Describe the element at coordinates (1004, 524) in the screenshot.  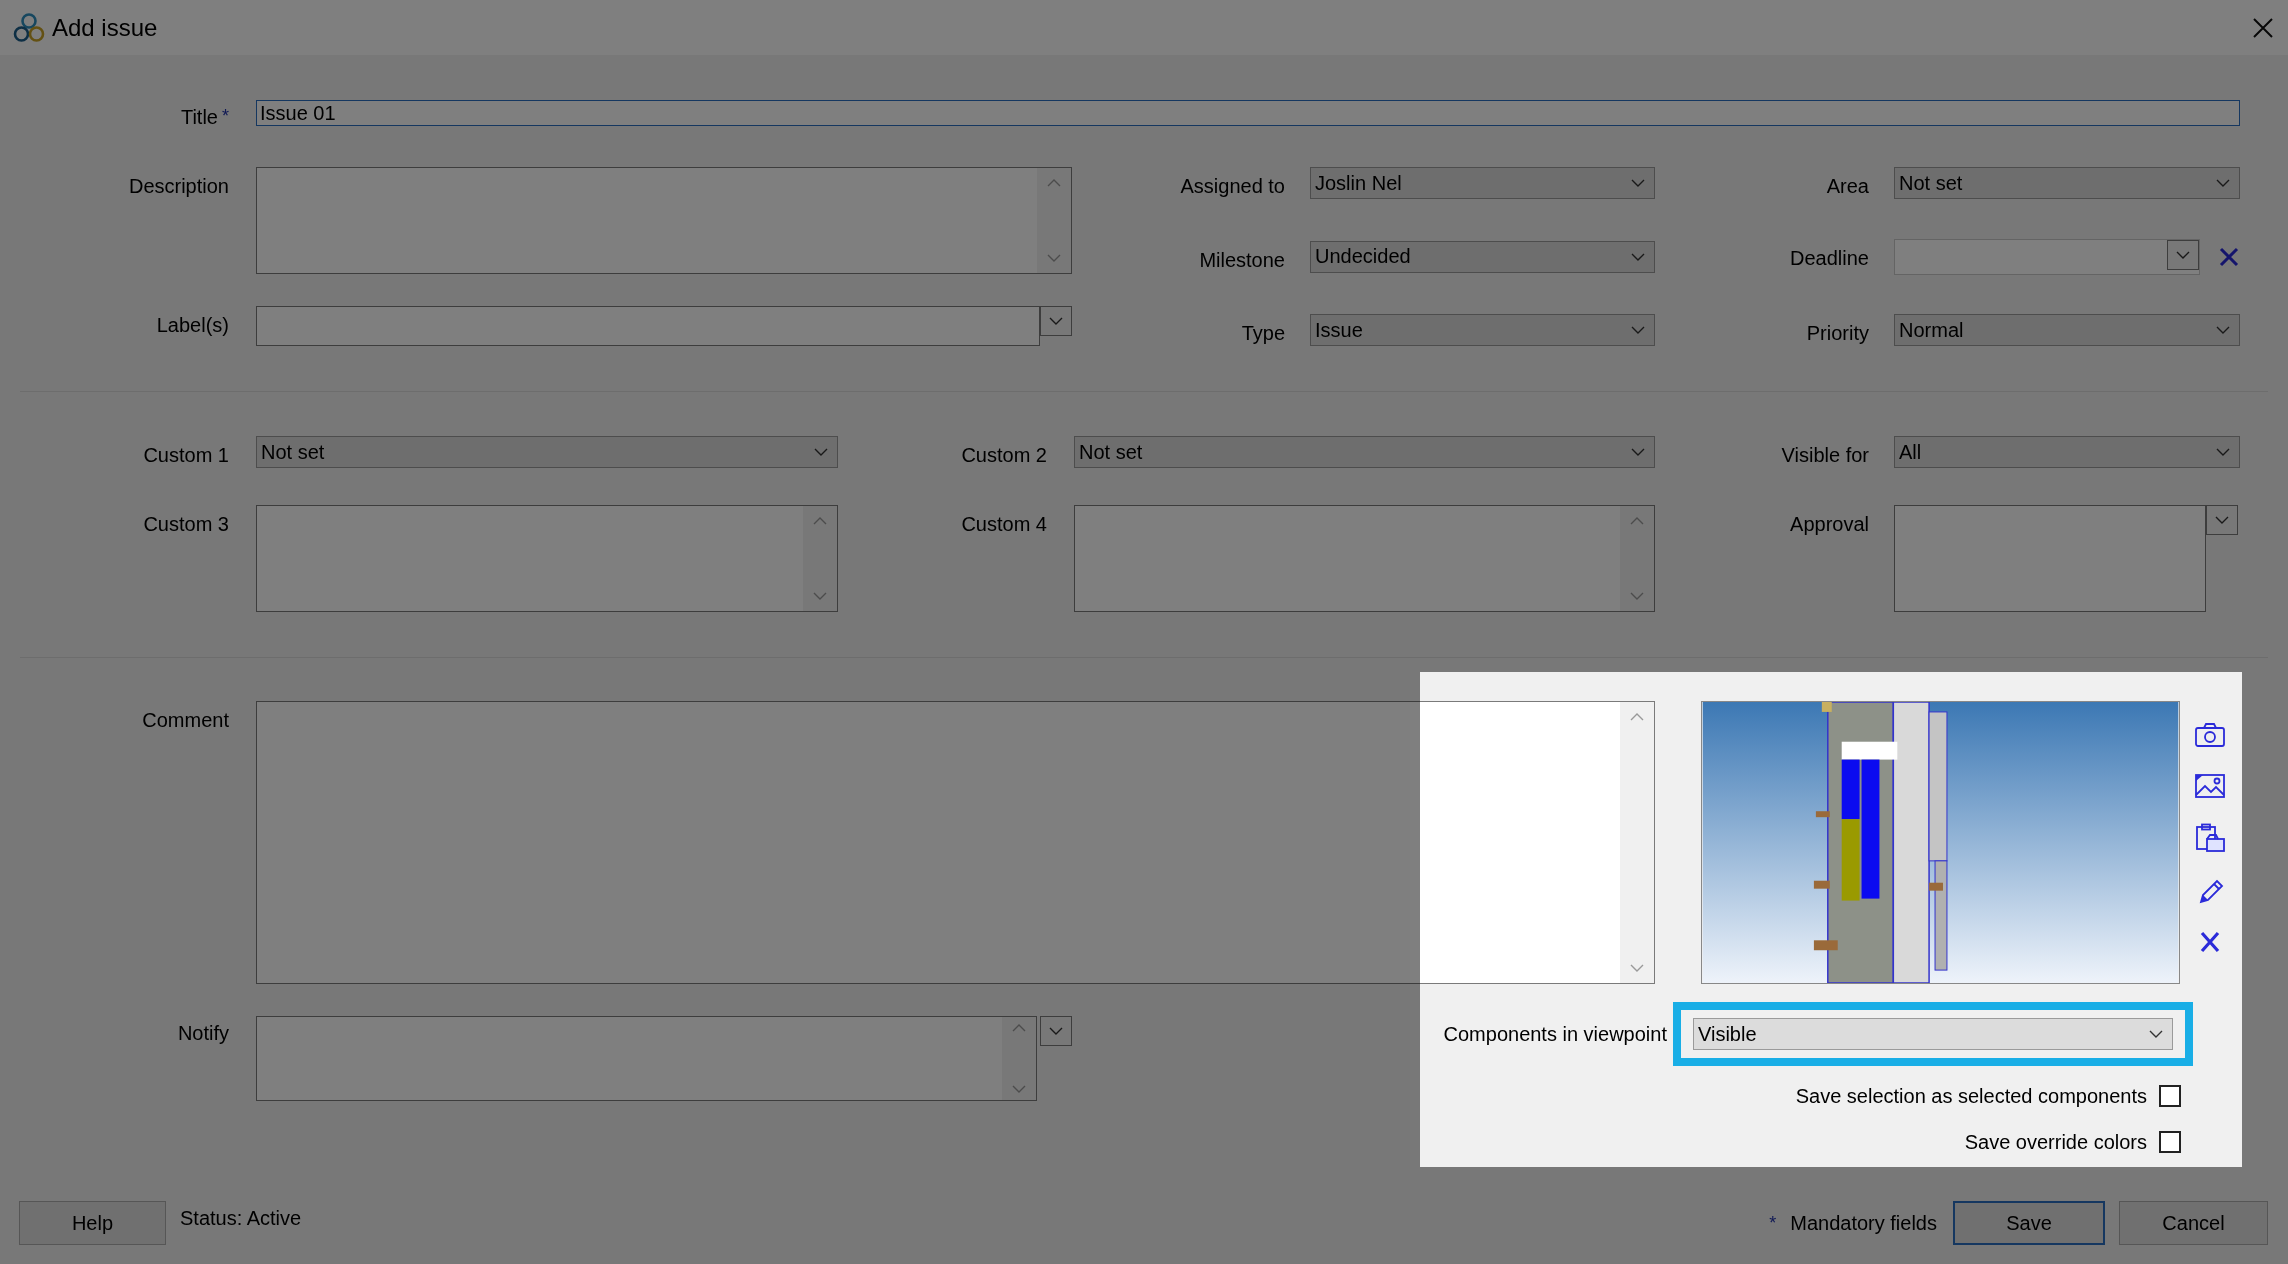
I see `field-label: Custom 4` at that location.